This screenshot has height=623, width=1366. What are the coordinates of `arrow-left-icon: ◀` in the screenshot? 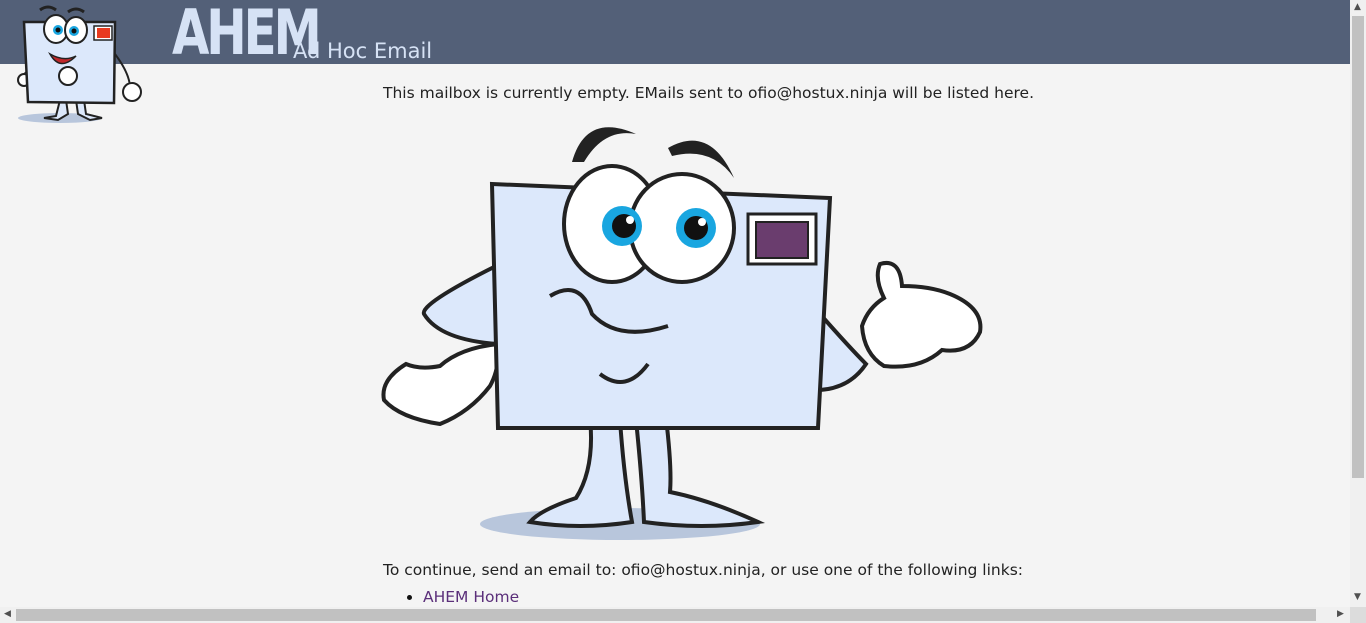 It's located at (7, 614).